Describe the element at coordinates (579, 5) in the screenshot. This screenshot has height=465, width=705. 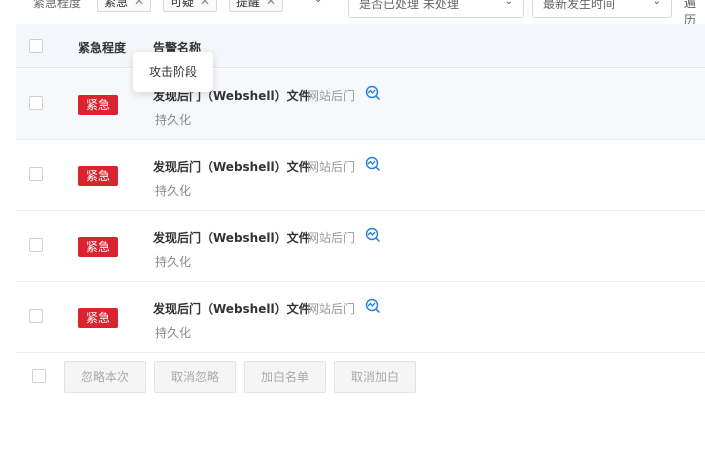
I see `sort-select-value: 最新发生时间` at that location.